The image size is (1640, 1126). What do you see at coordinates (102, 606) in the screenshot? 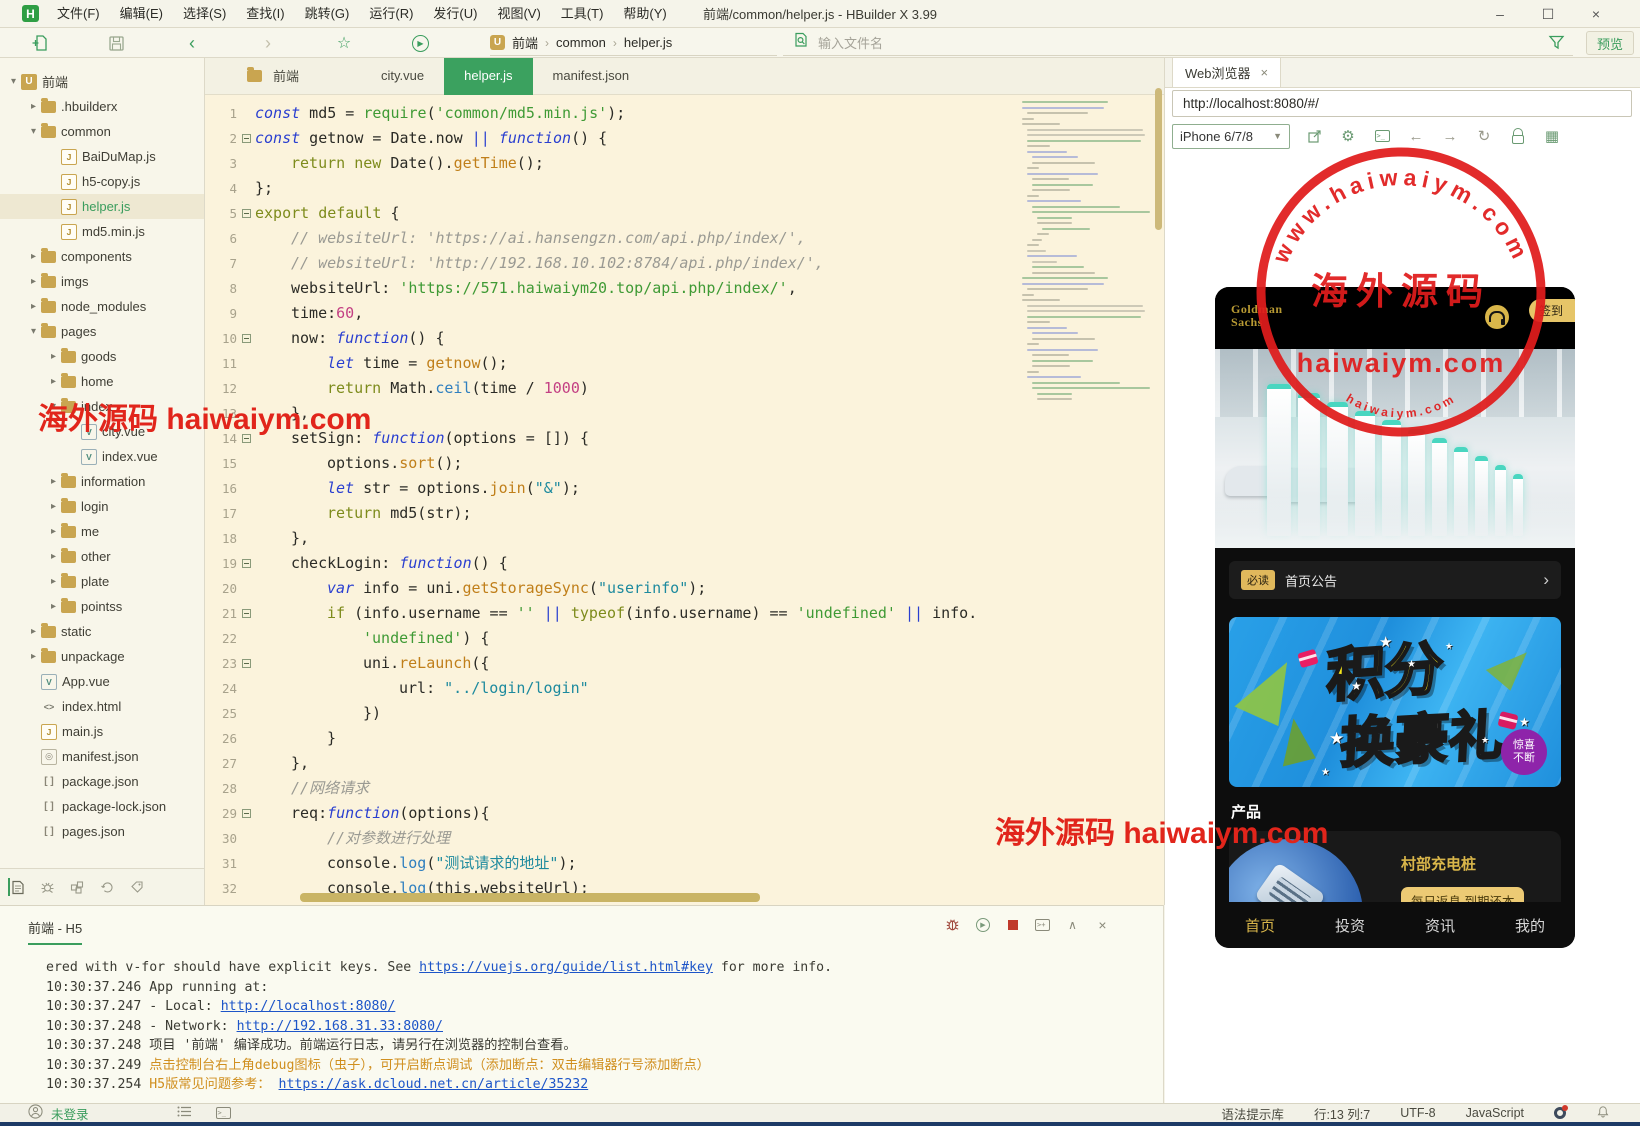
I see `tree-item-pointss: ▸ pointss` at bounding box center [102, 606].